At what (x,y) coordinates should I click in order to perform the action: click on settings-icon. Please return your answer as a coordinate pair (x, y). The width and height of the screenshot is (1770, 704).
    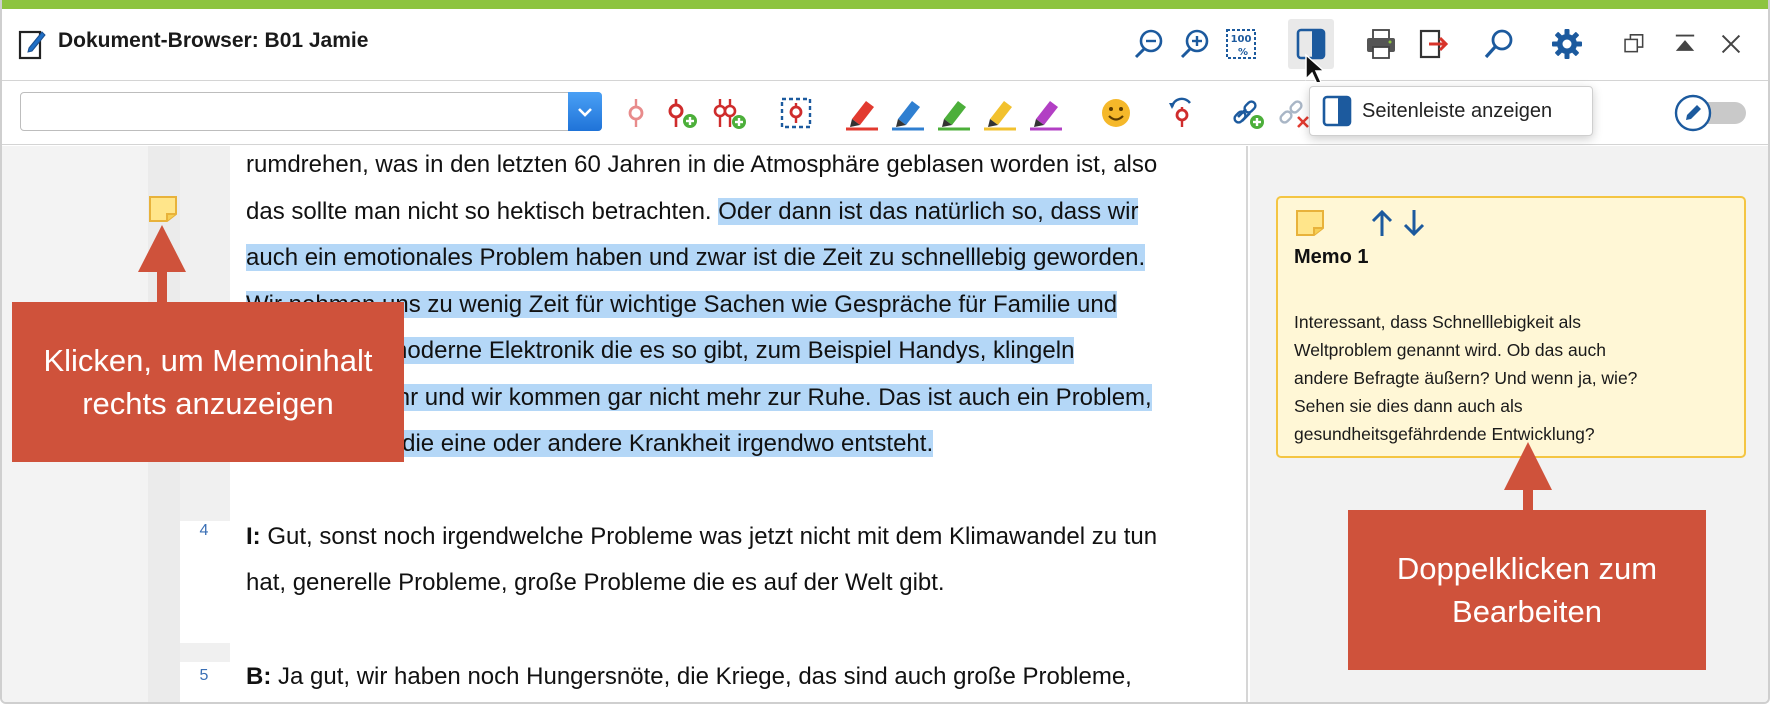
    Looking at the image, I should click on (1567, 44).